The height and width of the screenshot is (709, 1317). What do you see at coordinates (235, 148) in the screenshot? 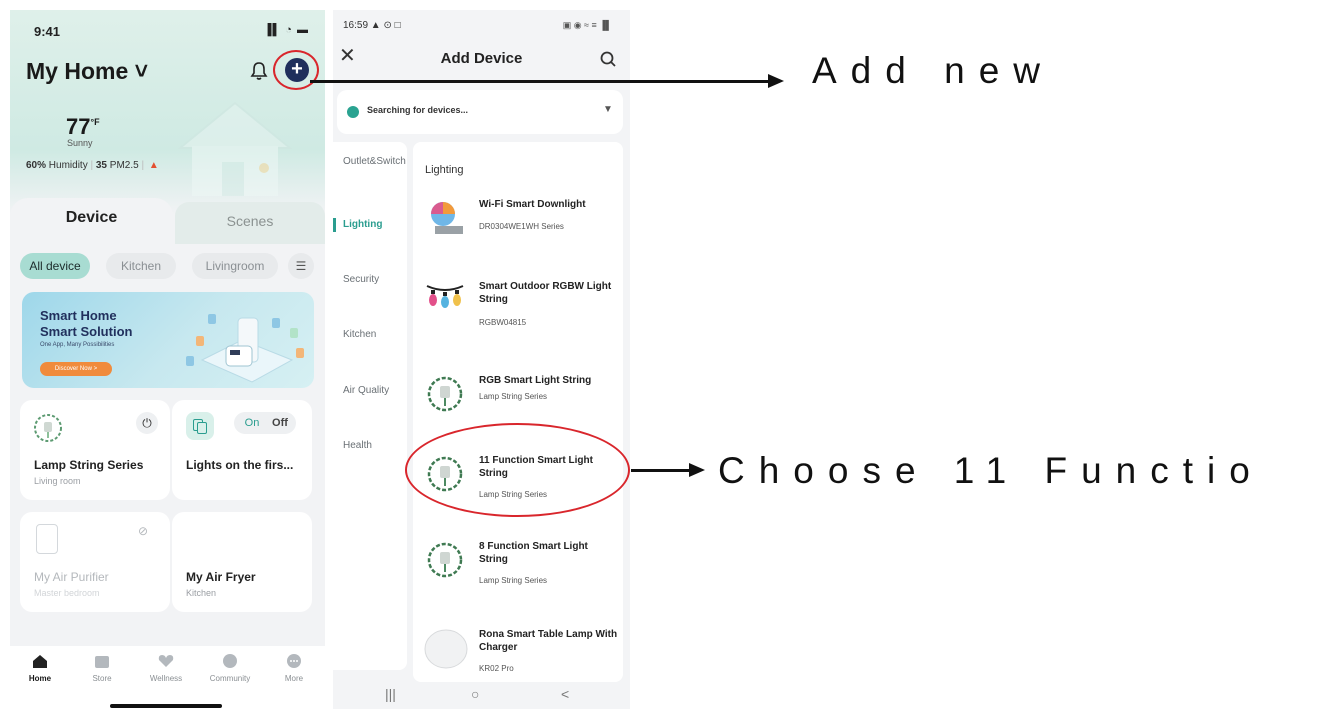
I see `house-illustration` at bounding box center [235, 148].